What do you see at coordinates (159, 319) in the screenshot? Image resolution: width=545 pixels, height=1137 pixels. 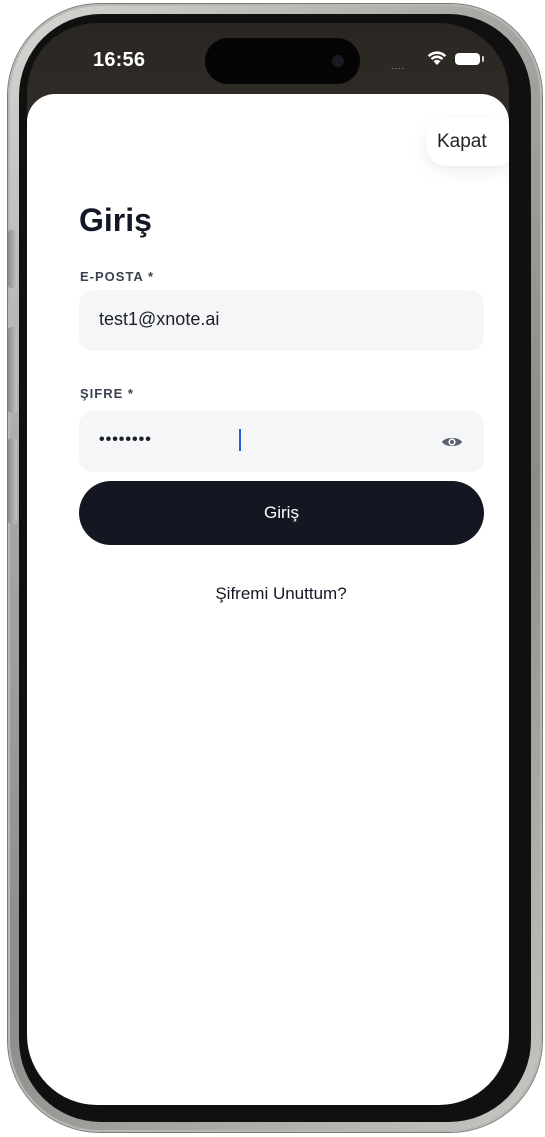 I see `email-value: test1@xnote.ai` at bounding box center [159, 319].